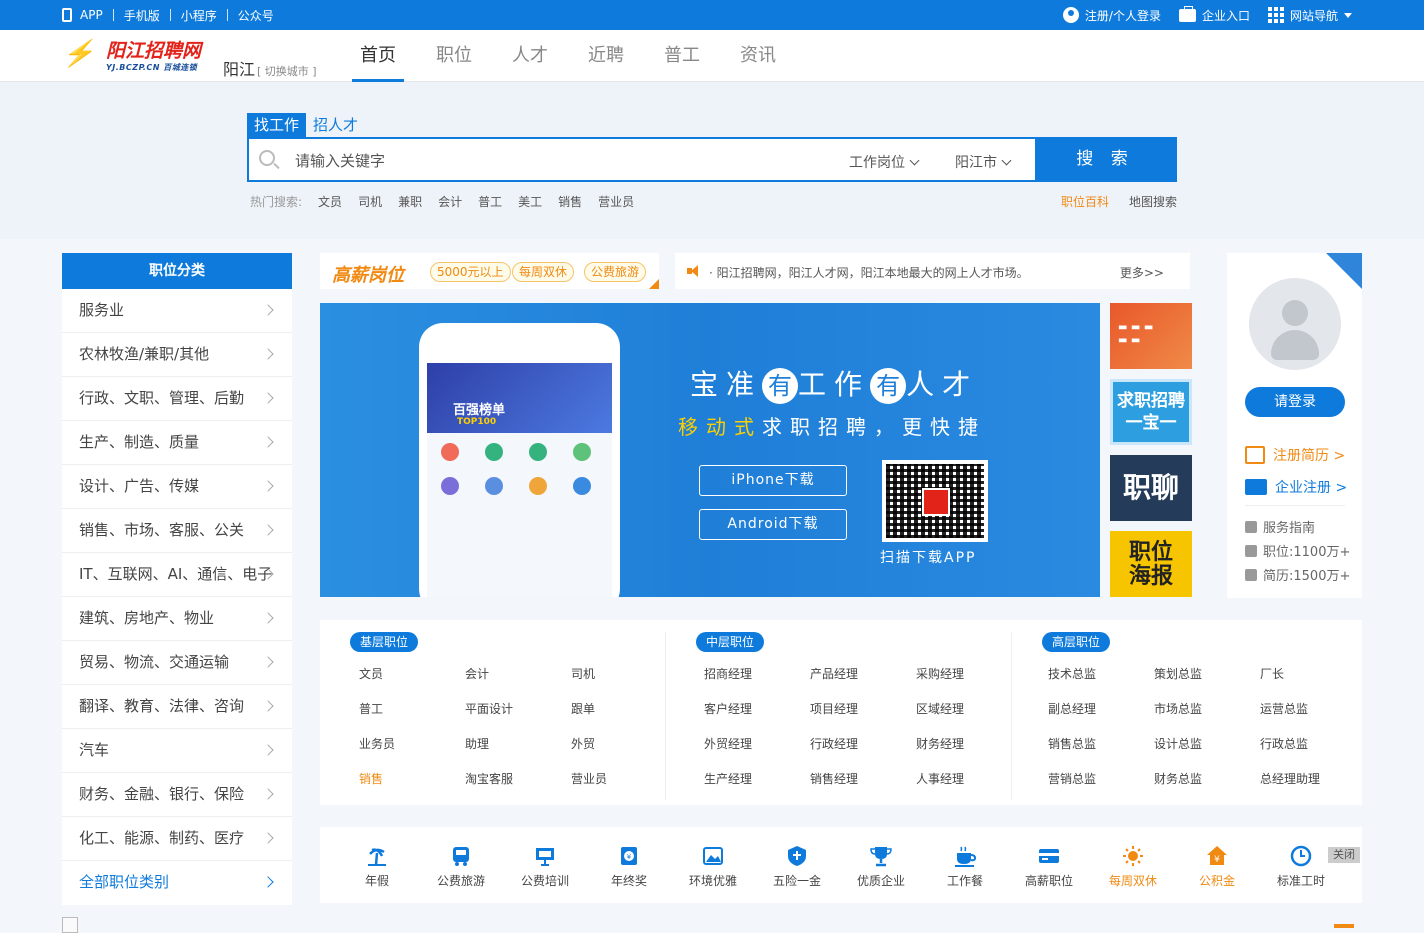  Describe the element at coordinates (470, 272) in the screenshot. I see `salary-tag: 5000元以上` at that location.